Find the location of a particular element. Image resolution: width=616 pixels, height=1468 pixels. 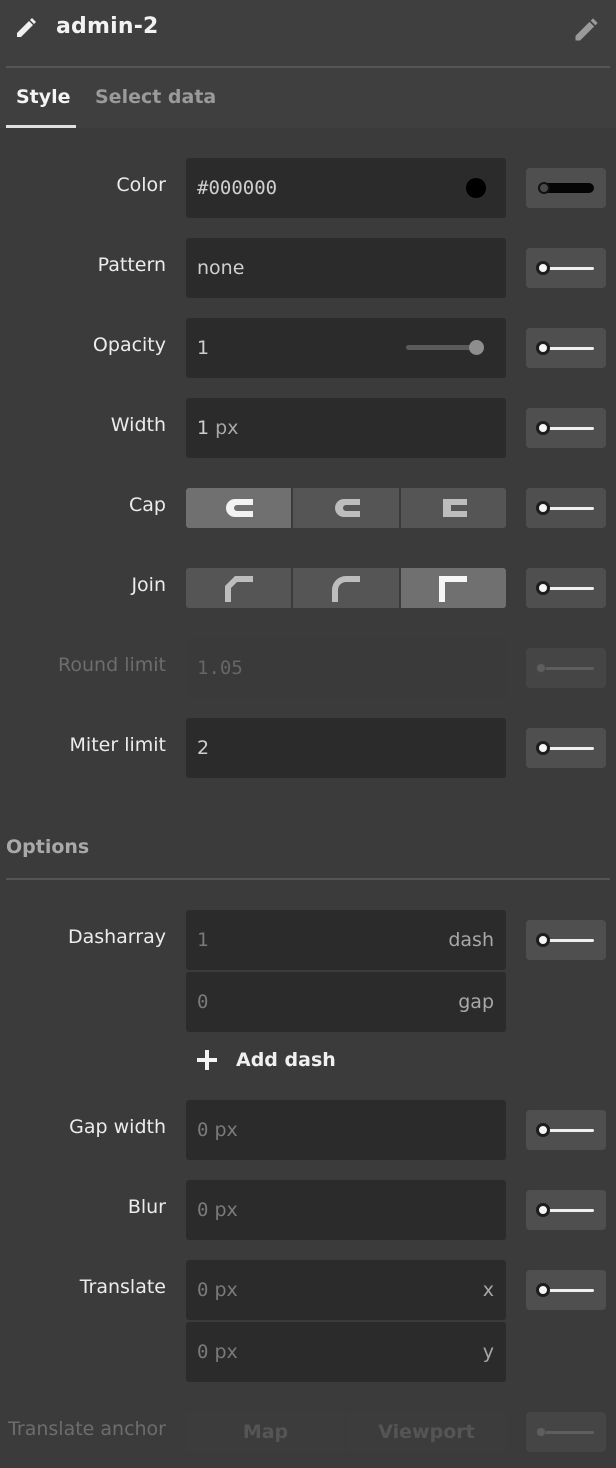

opacity-slider-track is located at coordinates (442, 347).